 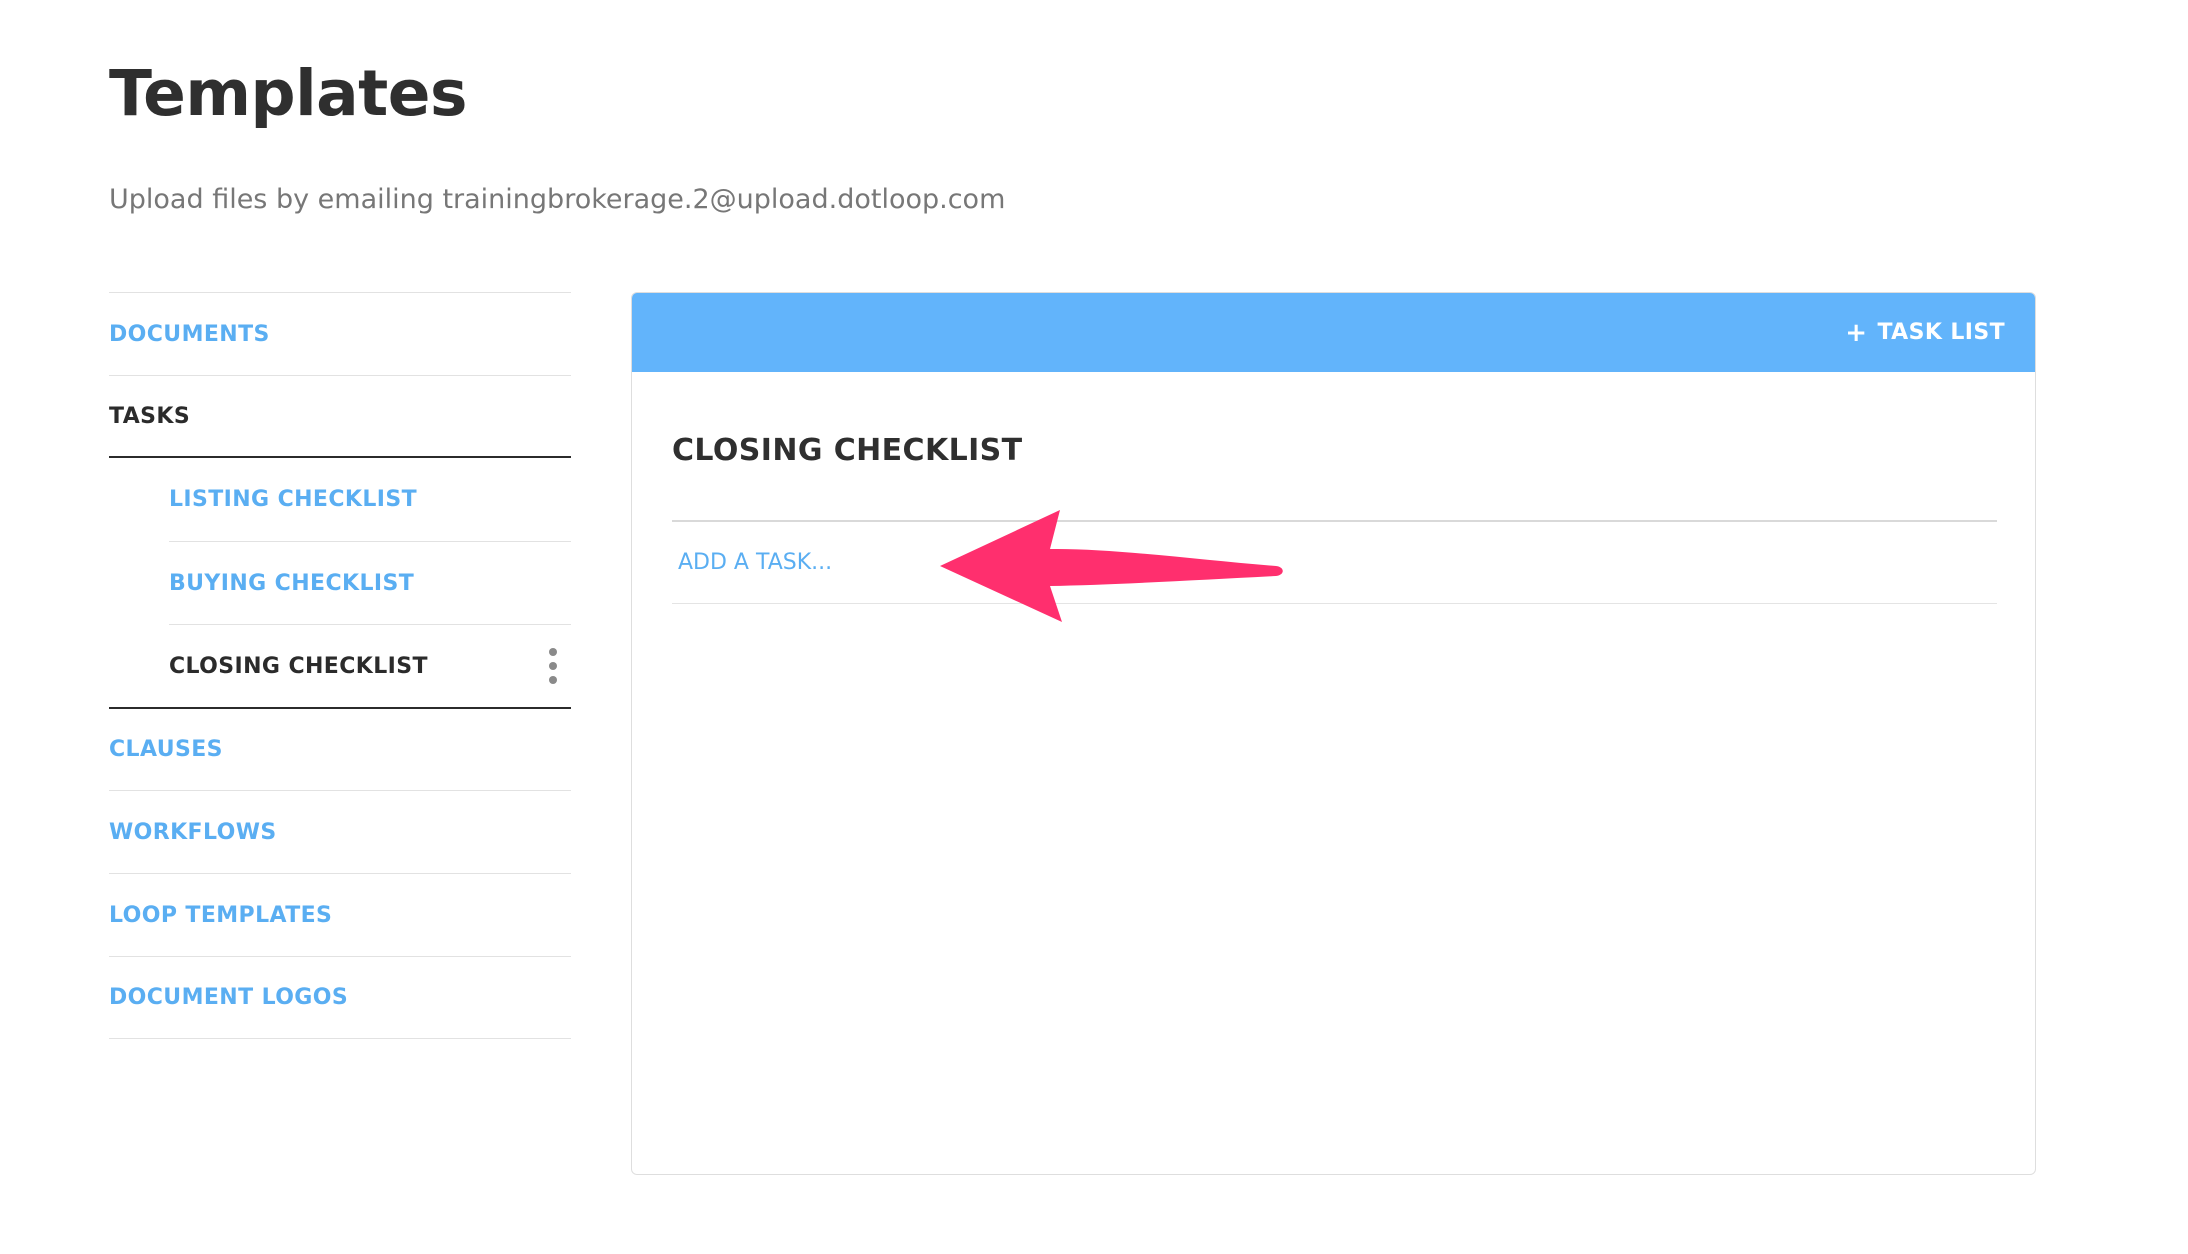 What do you see at coordinates (340, 333) in the screenshot?
I see `sidebar-item-documents: DOCUMENTS` at bounding box center [340, 333].